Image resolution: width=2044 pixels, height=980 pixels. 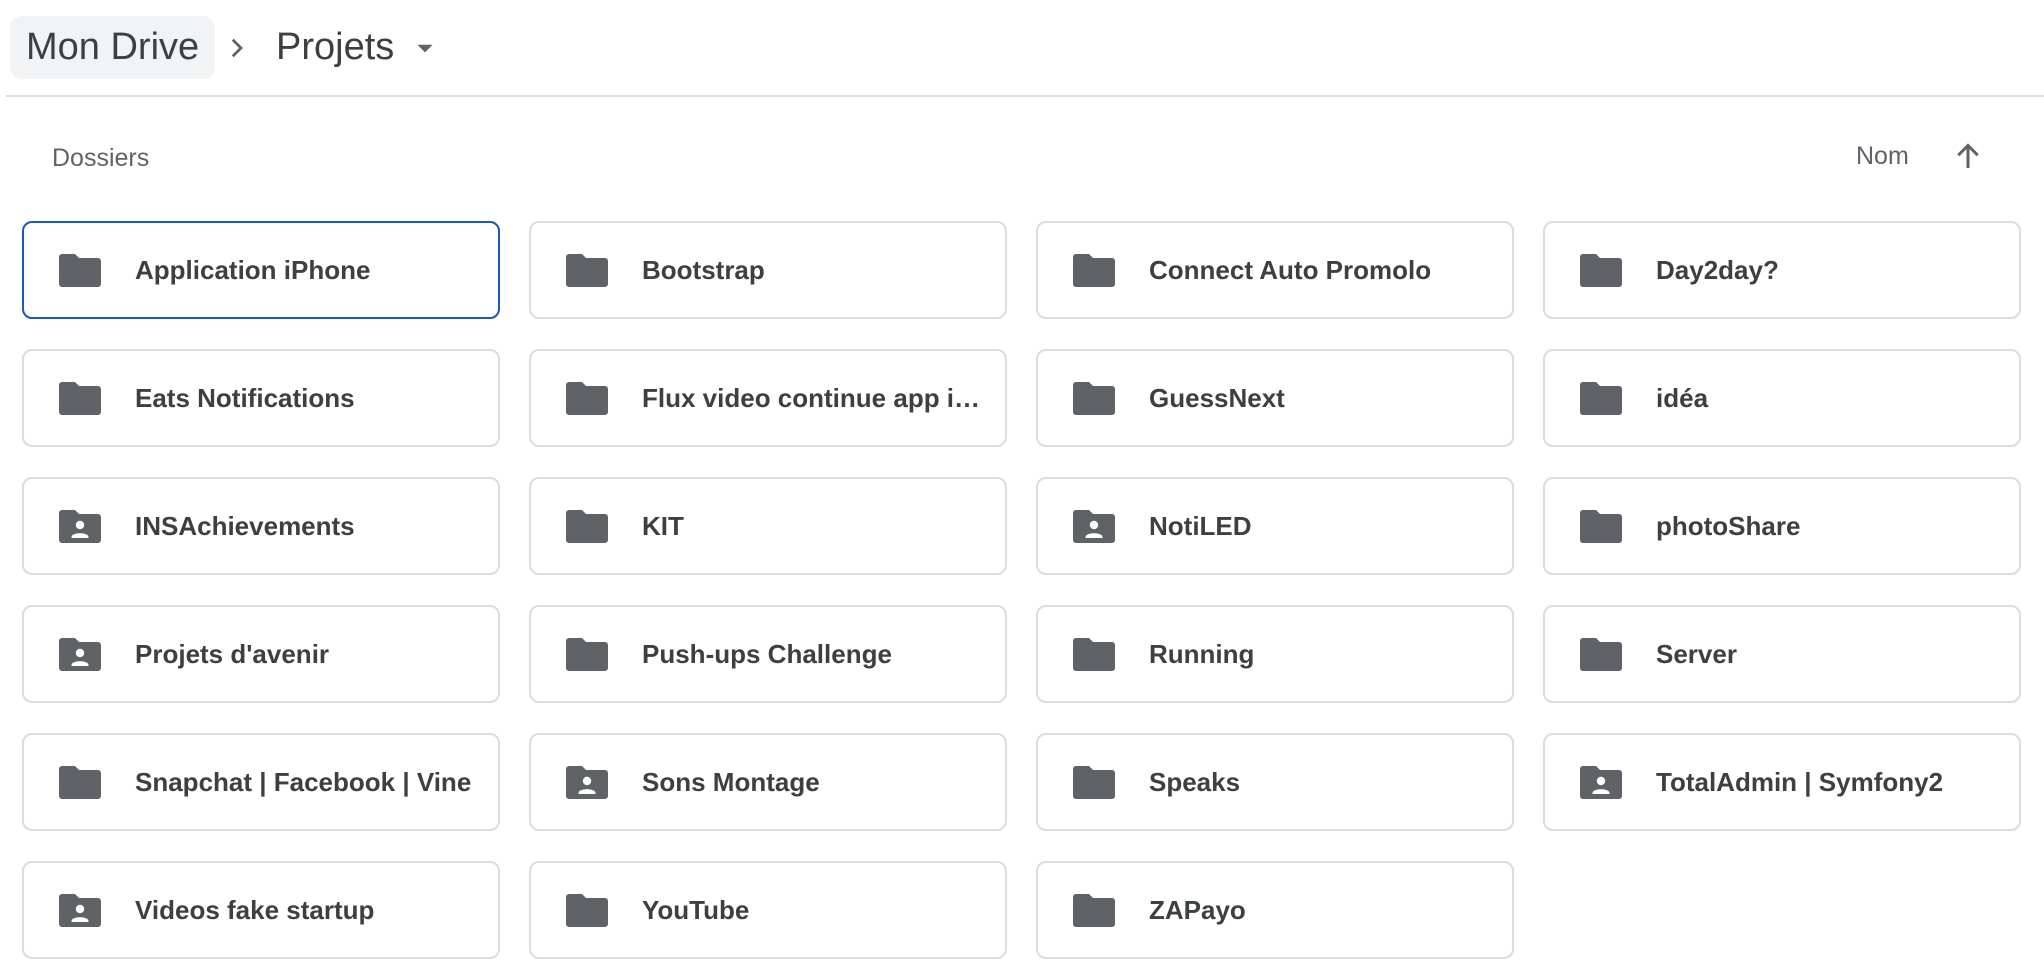 I want to click on folder-card: Videos fake startup, so click(x=261, y=910).